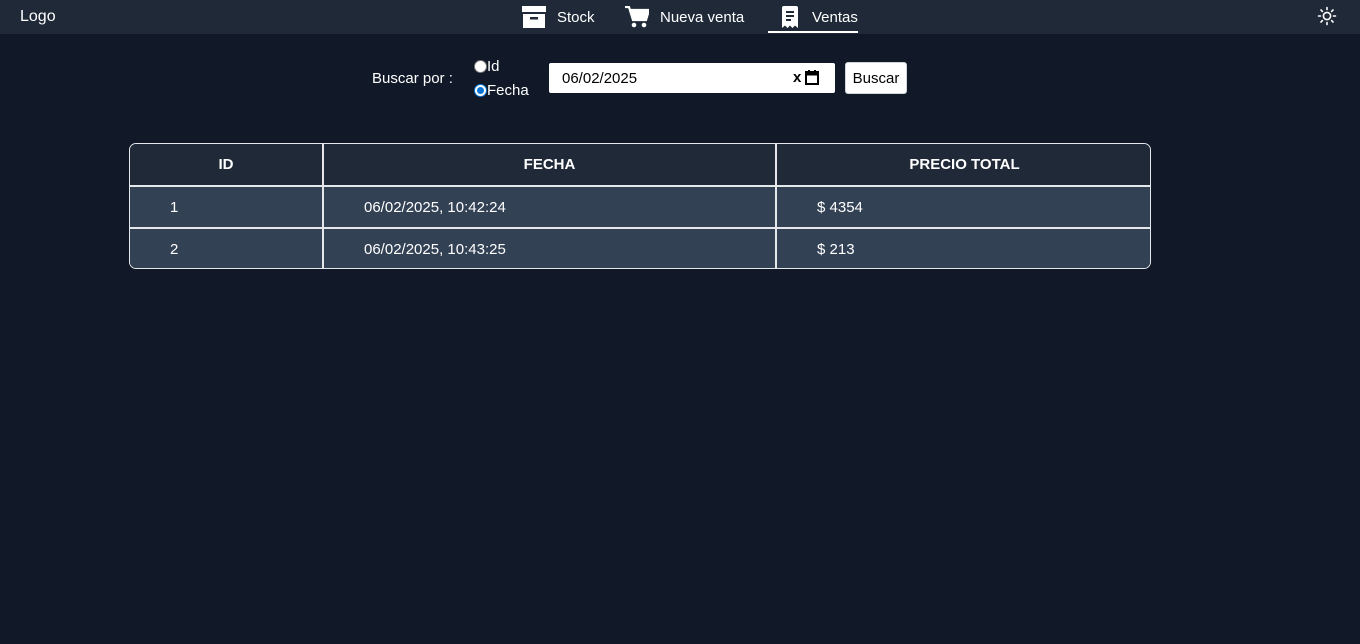 This screenshot has width=1360, height=644. I want to click on radio-fecha, so click(480, 90).